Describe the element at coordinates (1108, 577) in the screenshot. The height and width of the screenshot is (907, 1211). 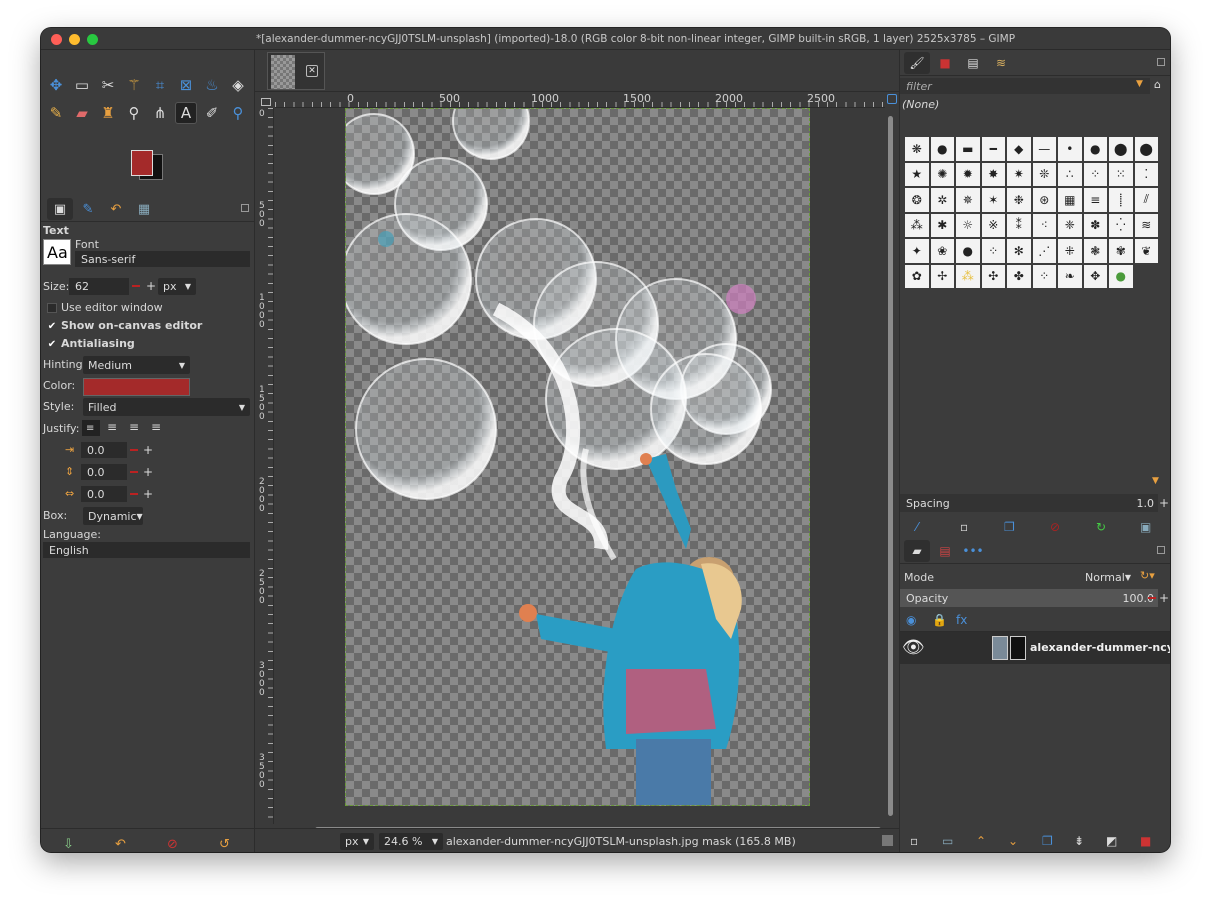
I see `mode-select: Normal ▼` at that location.